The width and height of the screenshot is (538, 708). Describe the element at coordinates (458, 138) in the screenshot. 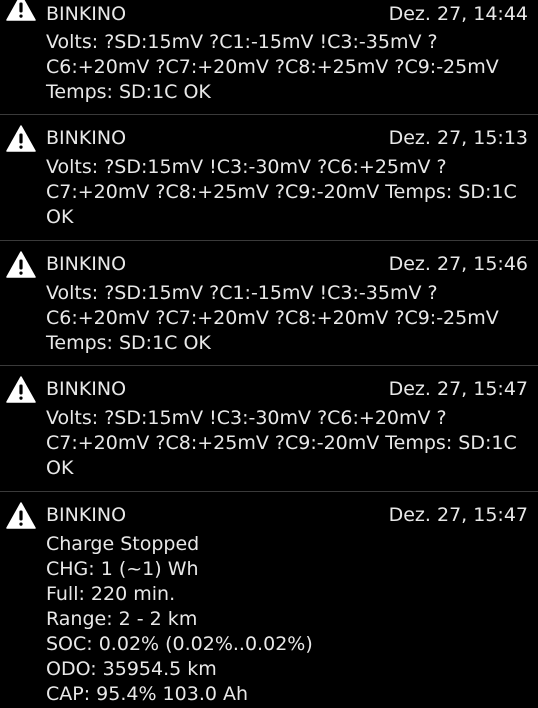

I see `notification-time: Dez. 27, 15:13` at that location.